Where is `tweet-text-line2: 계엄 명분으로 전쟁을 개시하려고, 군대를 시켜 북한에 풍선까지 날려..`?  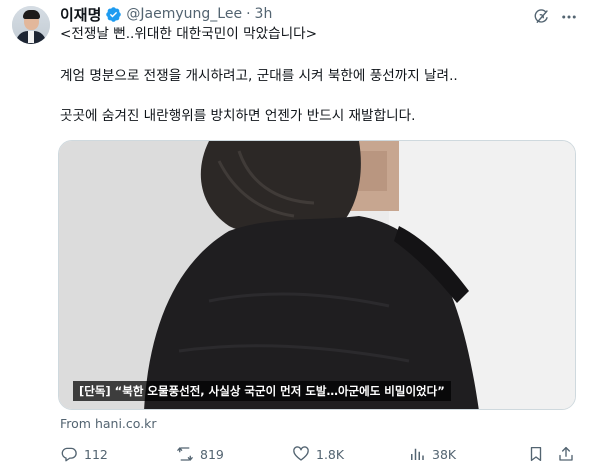 tweet-text-line2: 계엄 명분으로 전쟁을 개시하려고, 군대를 시켜 북한에 풍선까지 날려.. is located at coordinates (259, 76).